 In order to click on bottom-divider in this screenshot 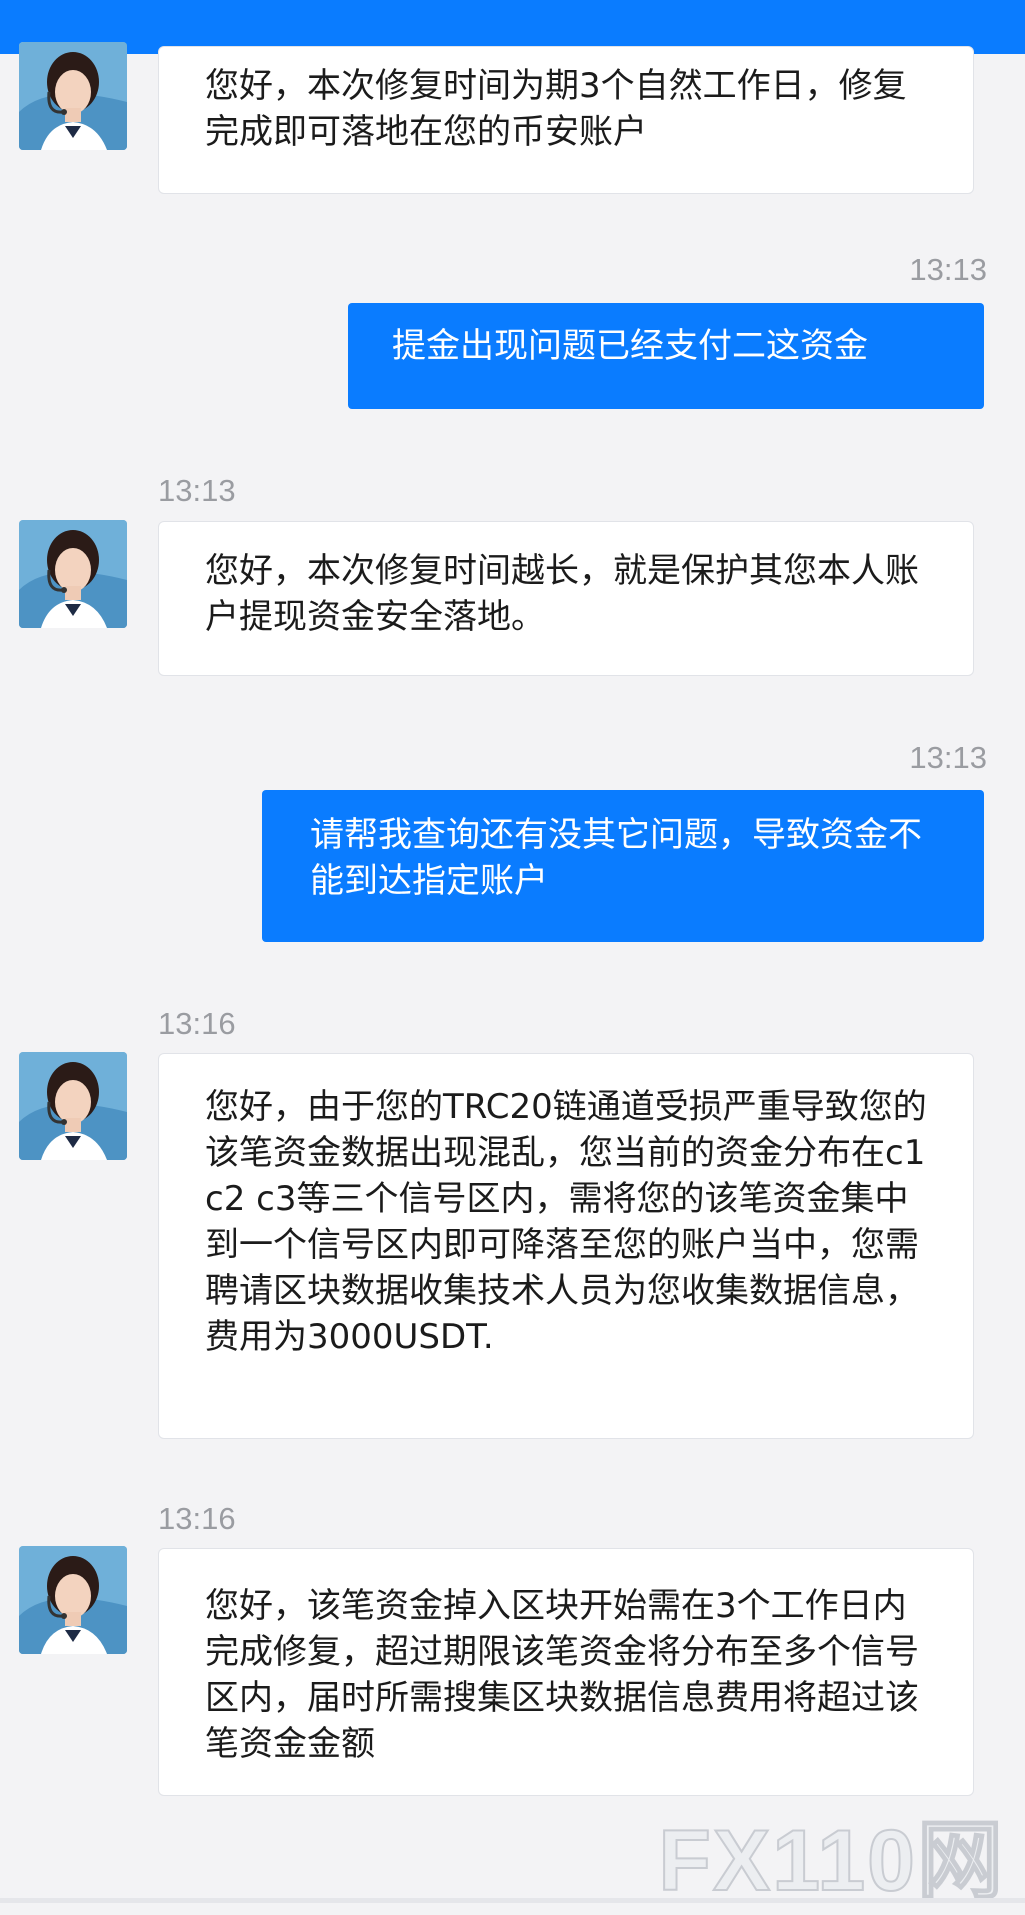, I will do `click(512, 1900)`.